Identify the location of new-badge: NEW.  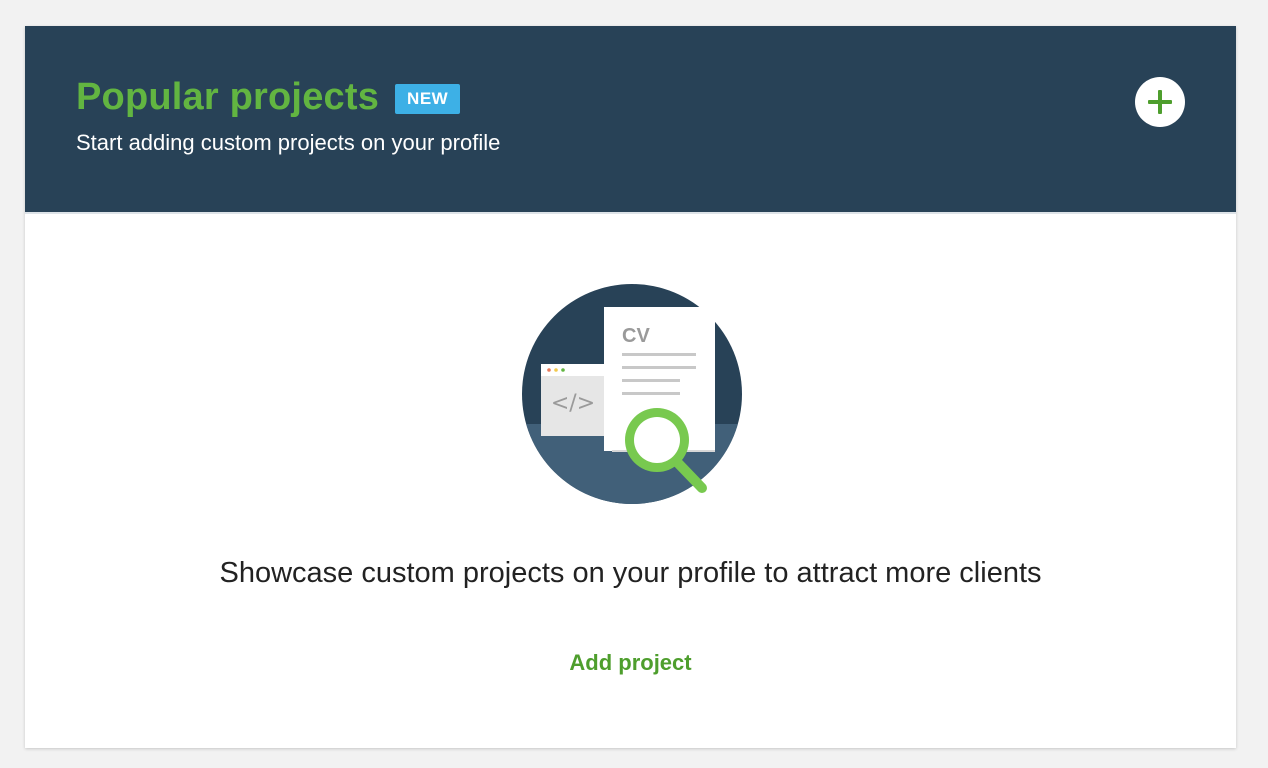
(428, 98).